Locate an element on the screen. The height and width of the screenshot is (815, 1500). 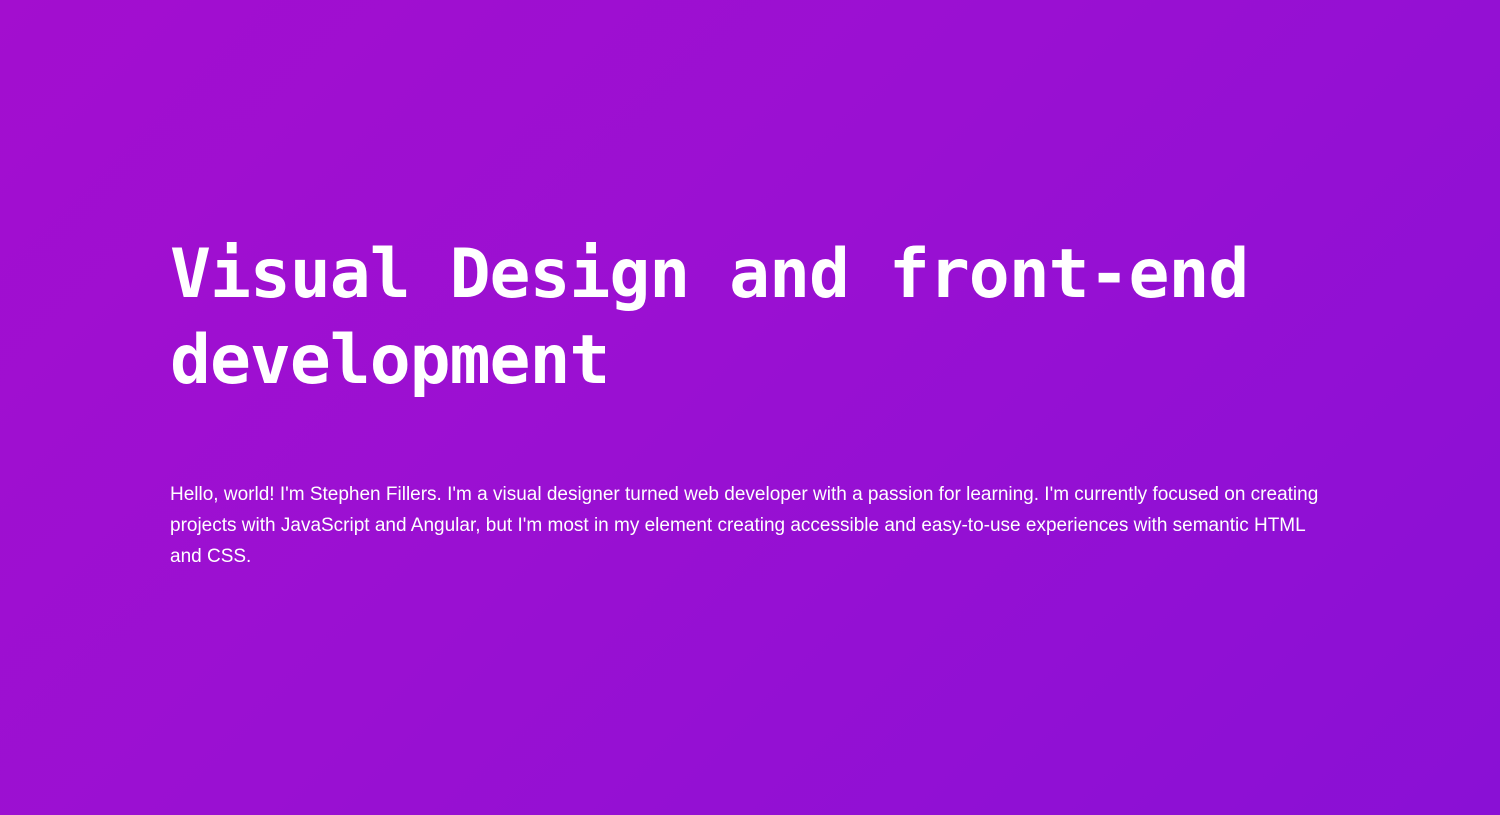
hero-title: Visual Design and front-end development is located at coordinates (709, 317).